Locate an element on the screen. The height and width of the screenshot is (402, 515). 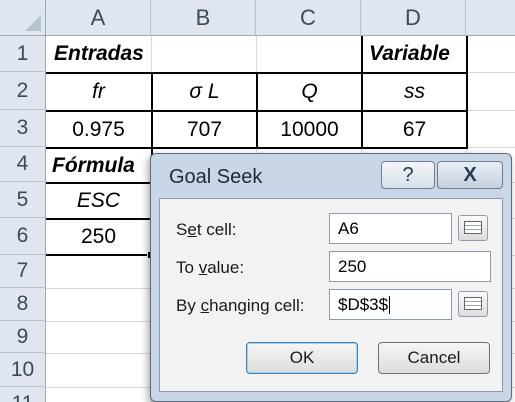
help-button: ? is located at coordinates (408, 175).